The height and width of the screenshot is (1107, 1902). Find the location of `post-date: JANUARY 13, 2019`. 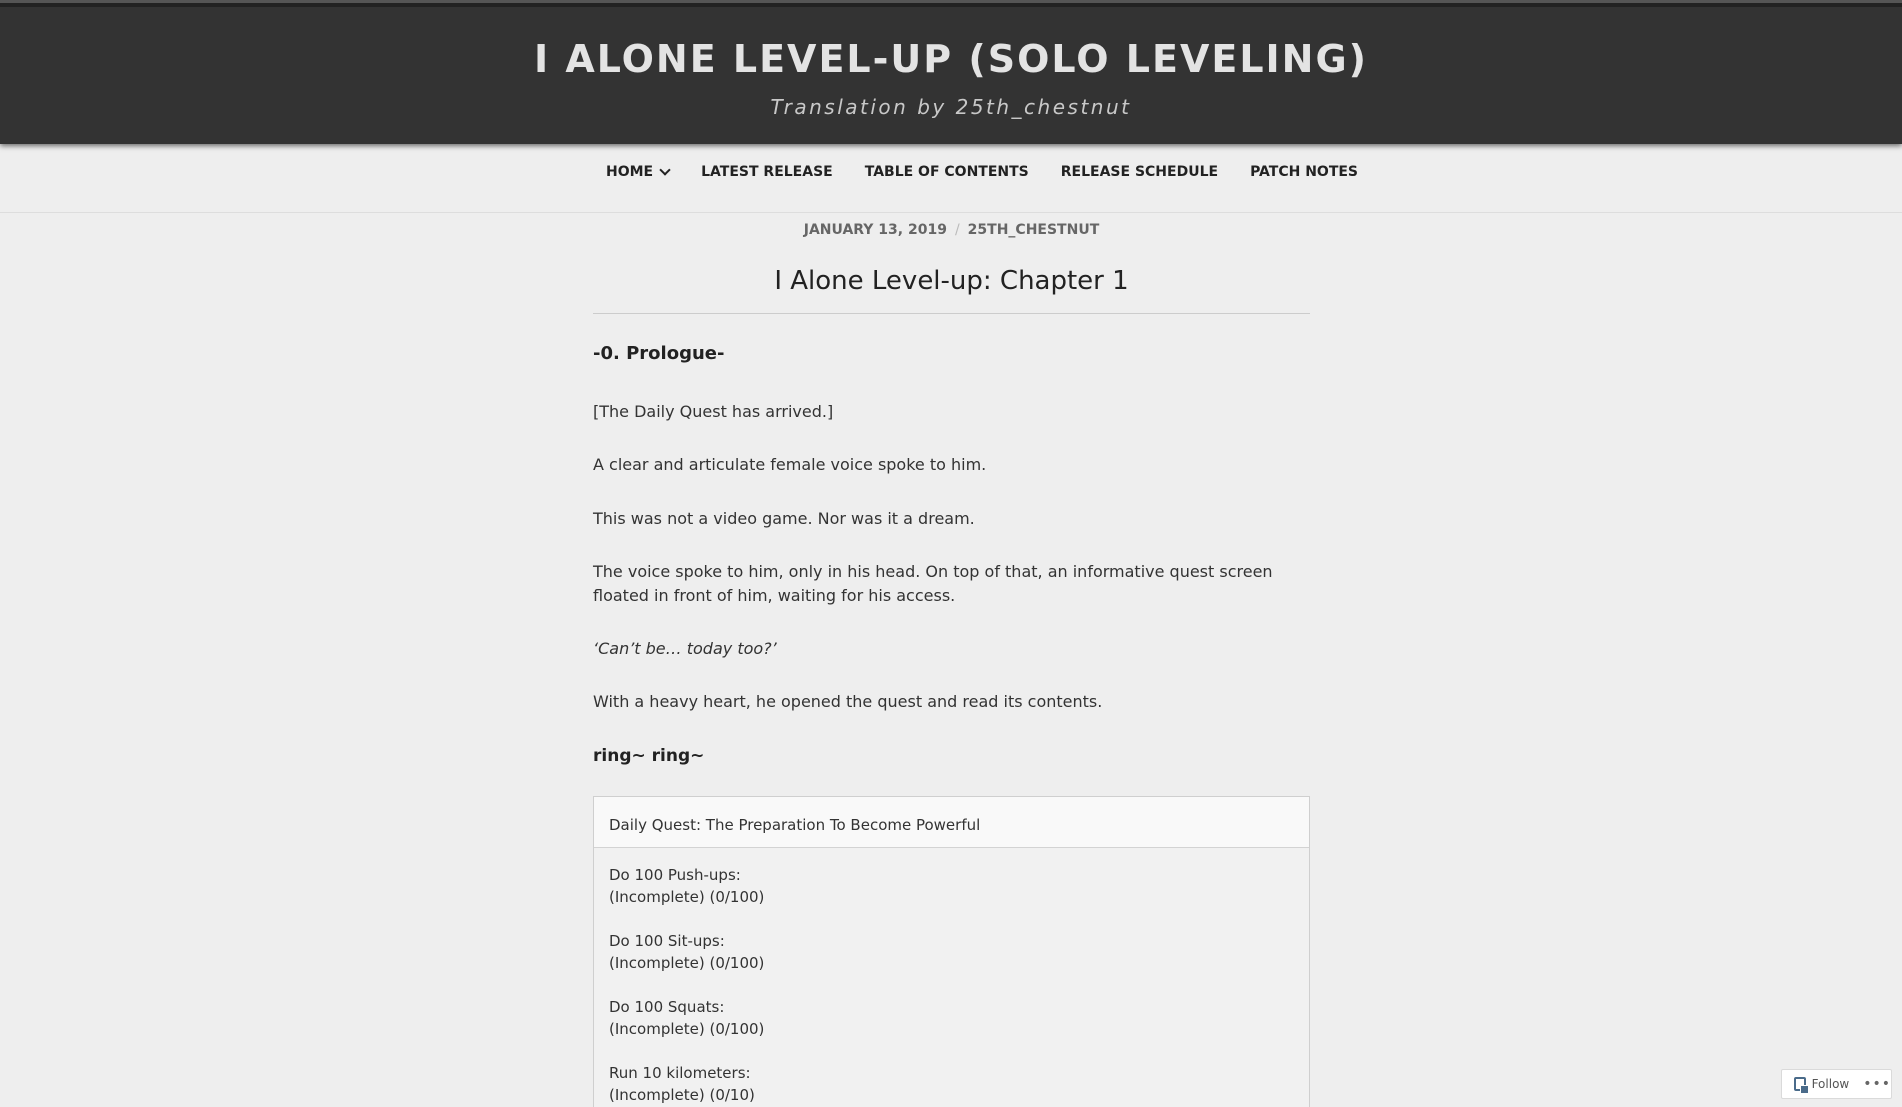

post-date: JANUARY 13, 2019 is located at coordinates (875, 230).